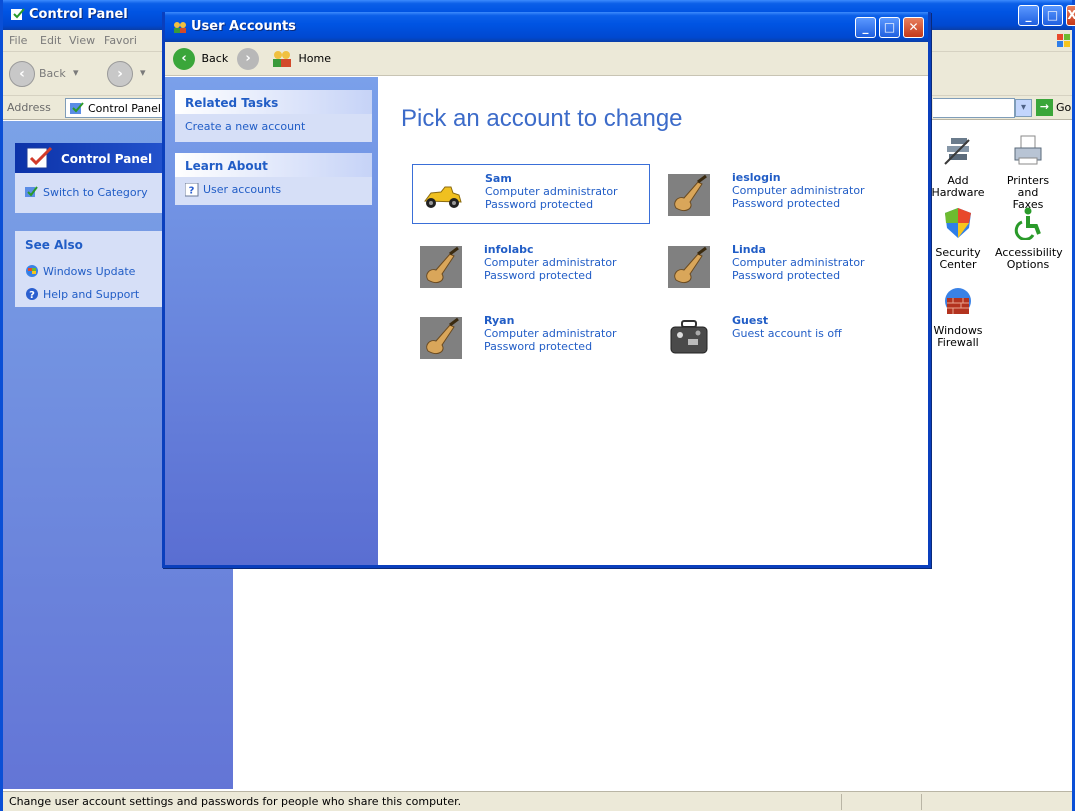 The image size is (1075, 811). I want to click on menu-view: View, so click(82, 40).